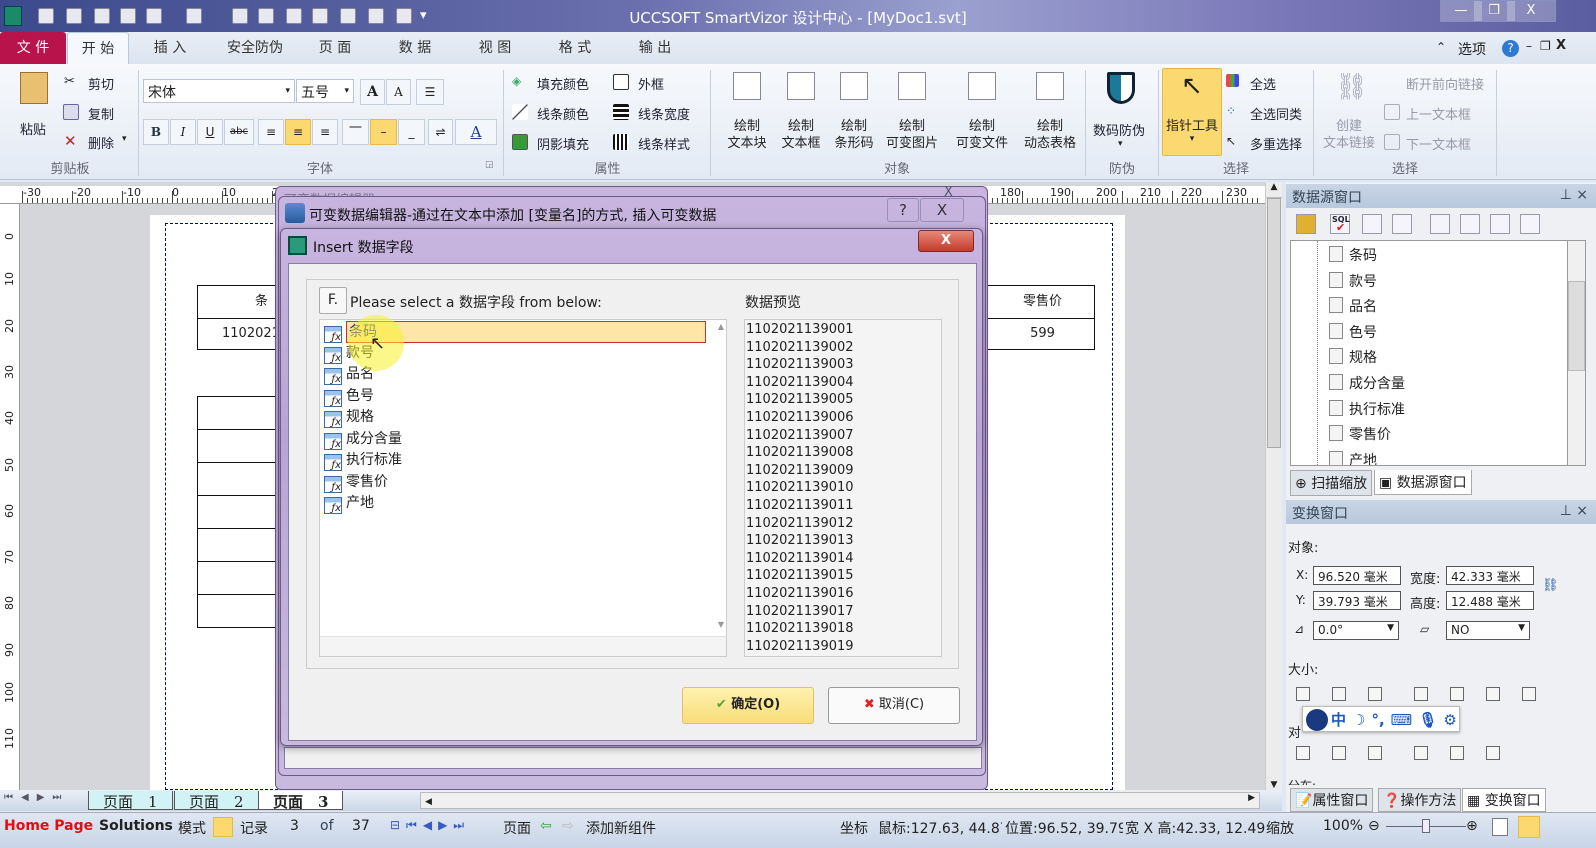 This screenshot has width=1596, height=848. Describe the element at coordinates (1576, 326) in the screenshot. I see `tree-scroll-thumb` at that location.